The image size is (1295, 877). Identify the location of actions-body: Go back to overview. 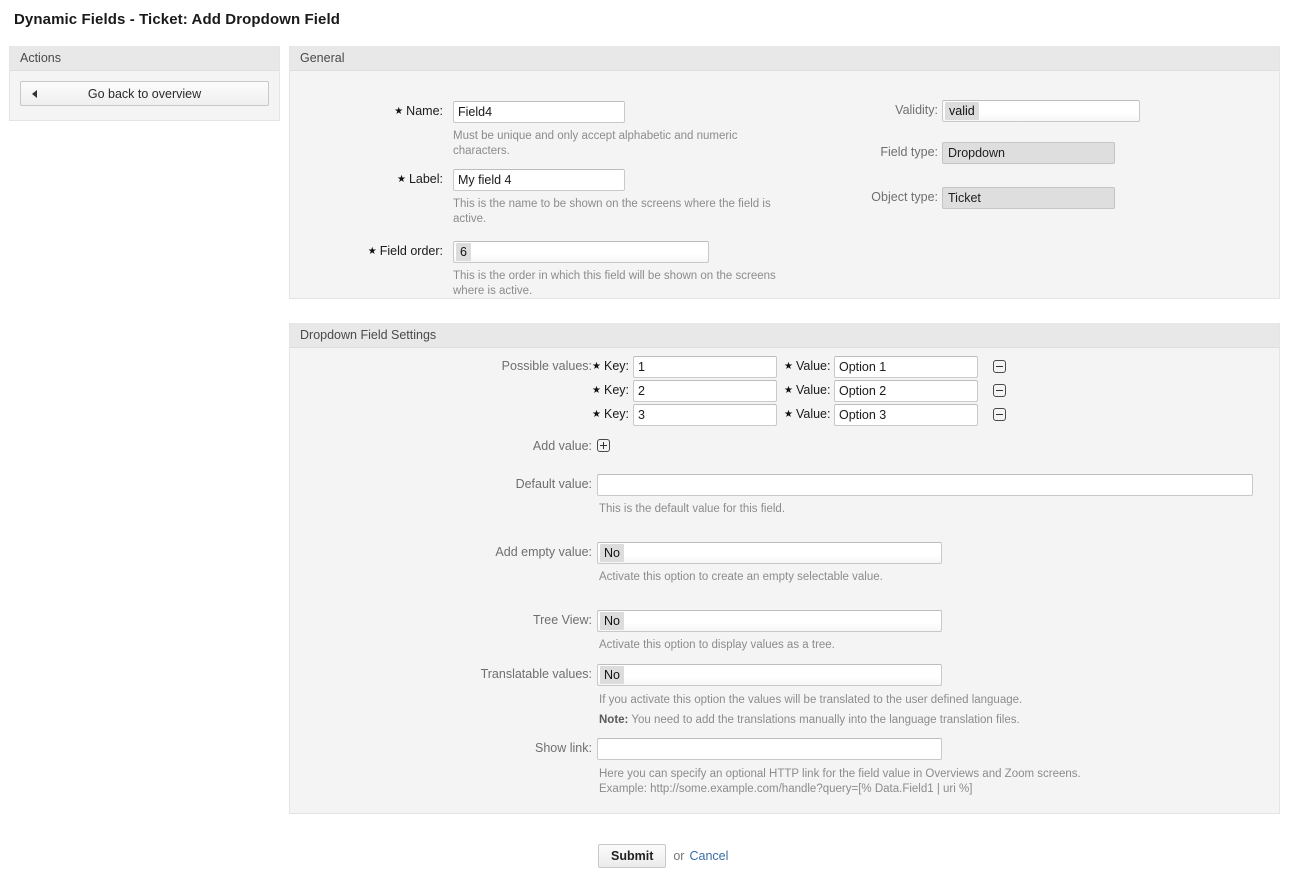
(144, 95).